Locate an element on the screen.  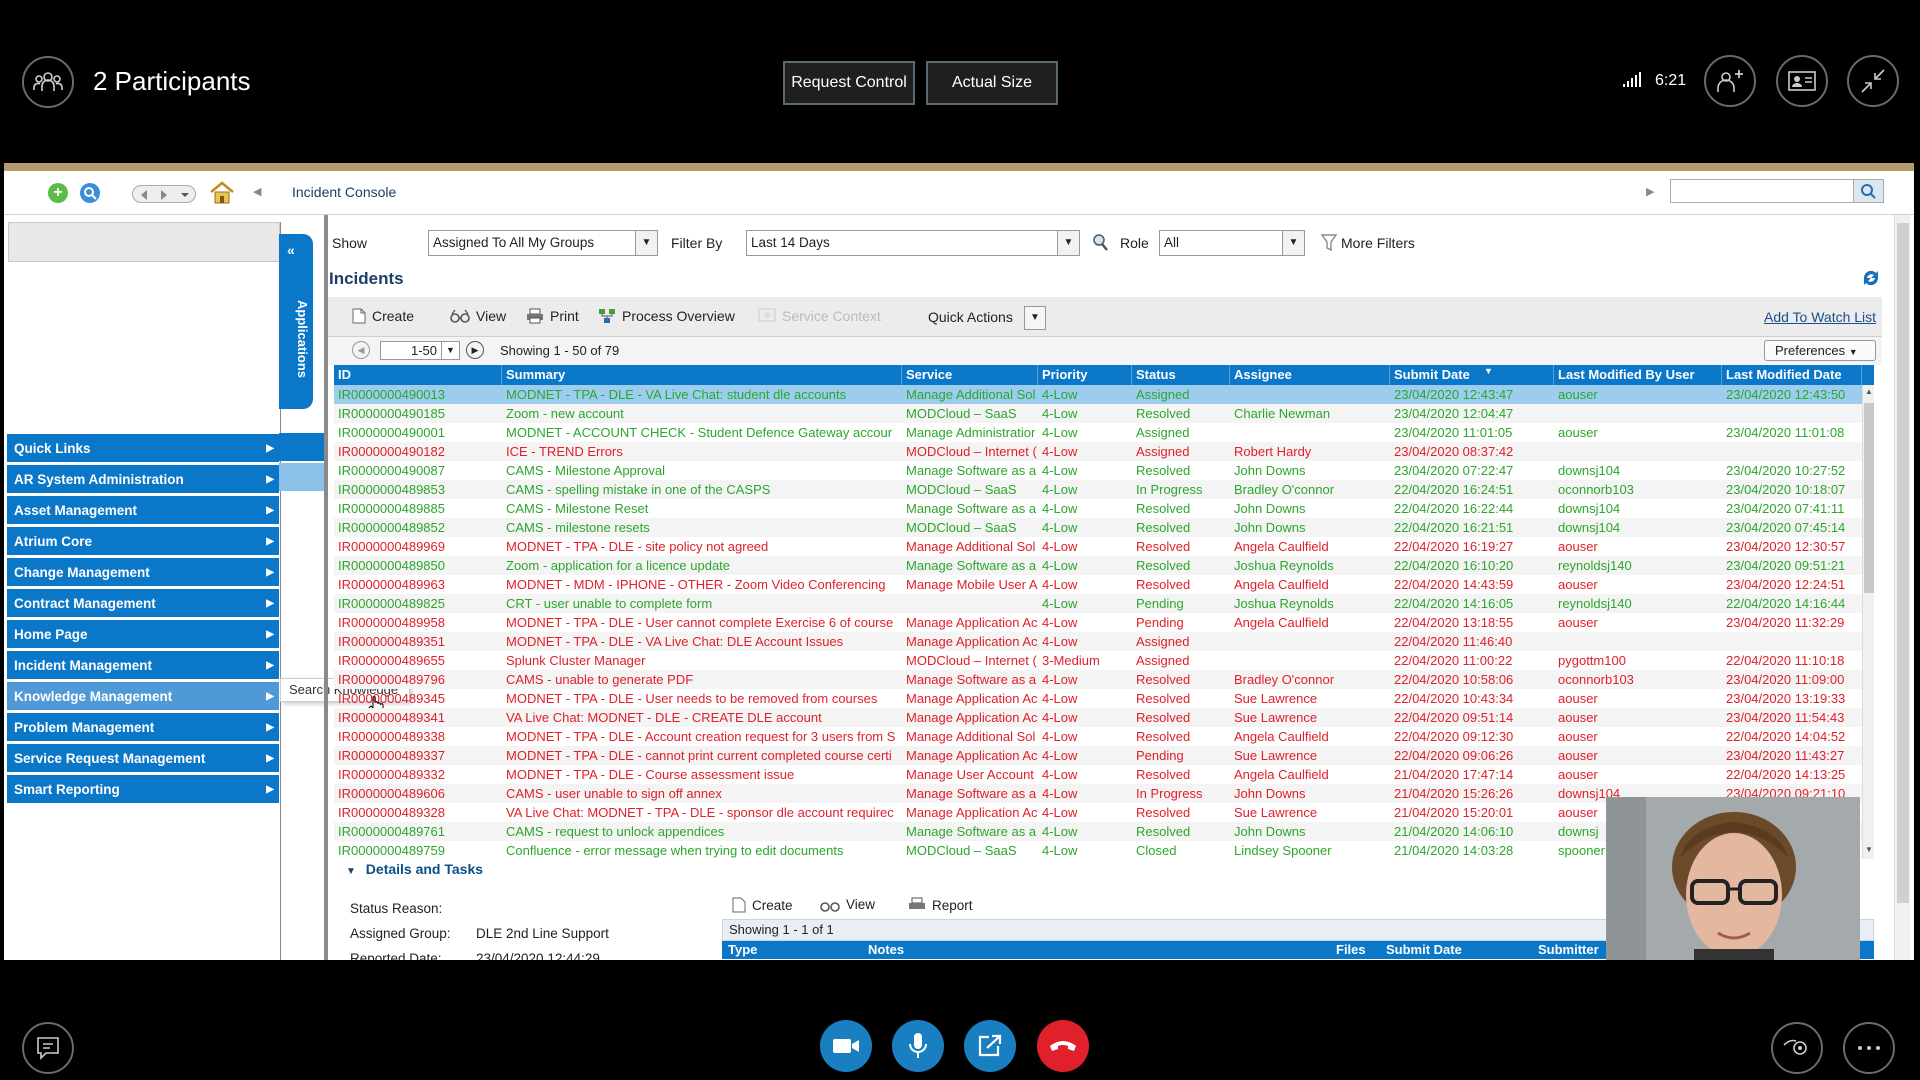
table-scrollbar: ▲ ▼ is located at coordinates (1868, 622).